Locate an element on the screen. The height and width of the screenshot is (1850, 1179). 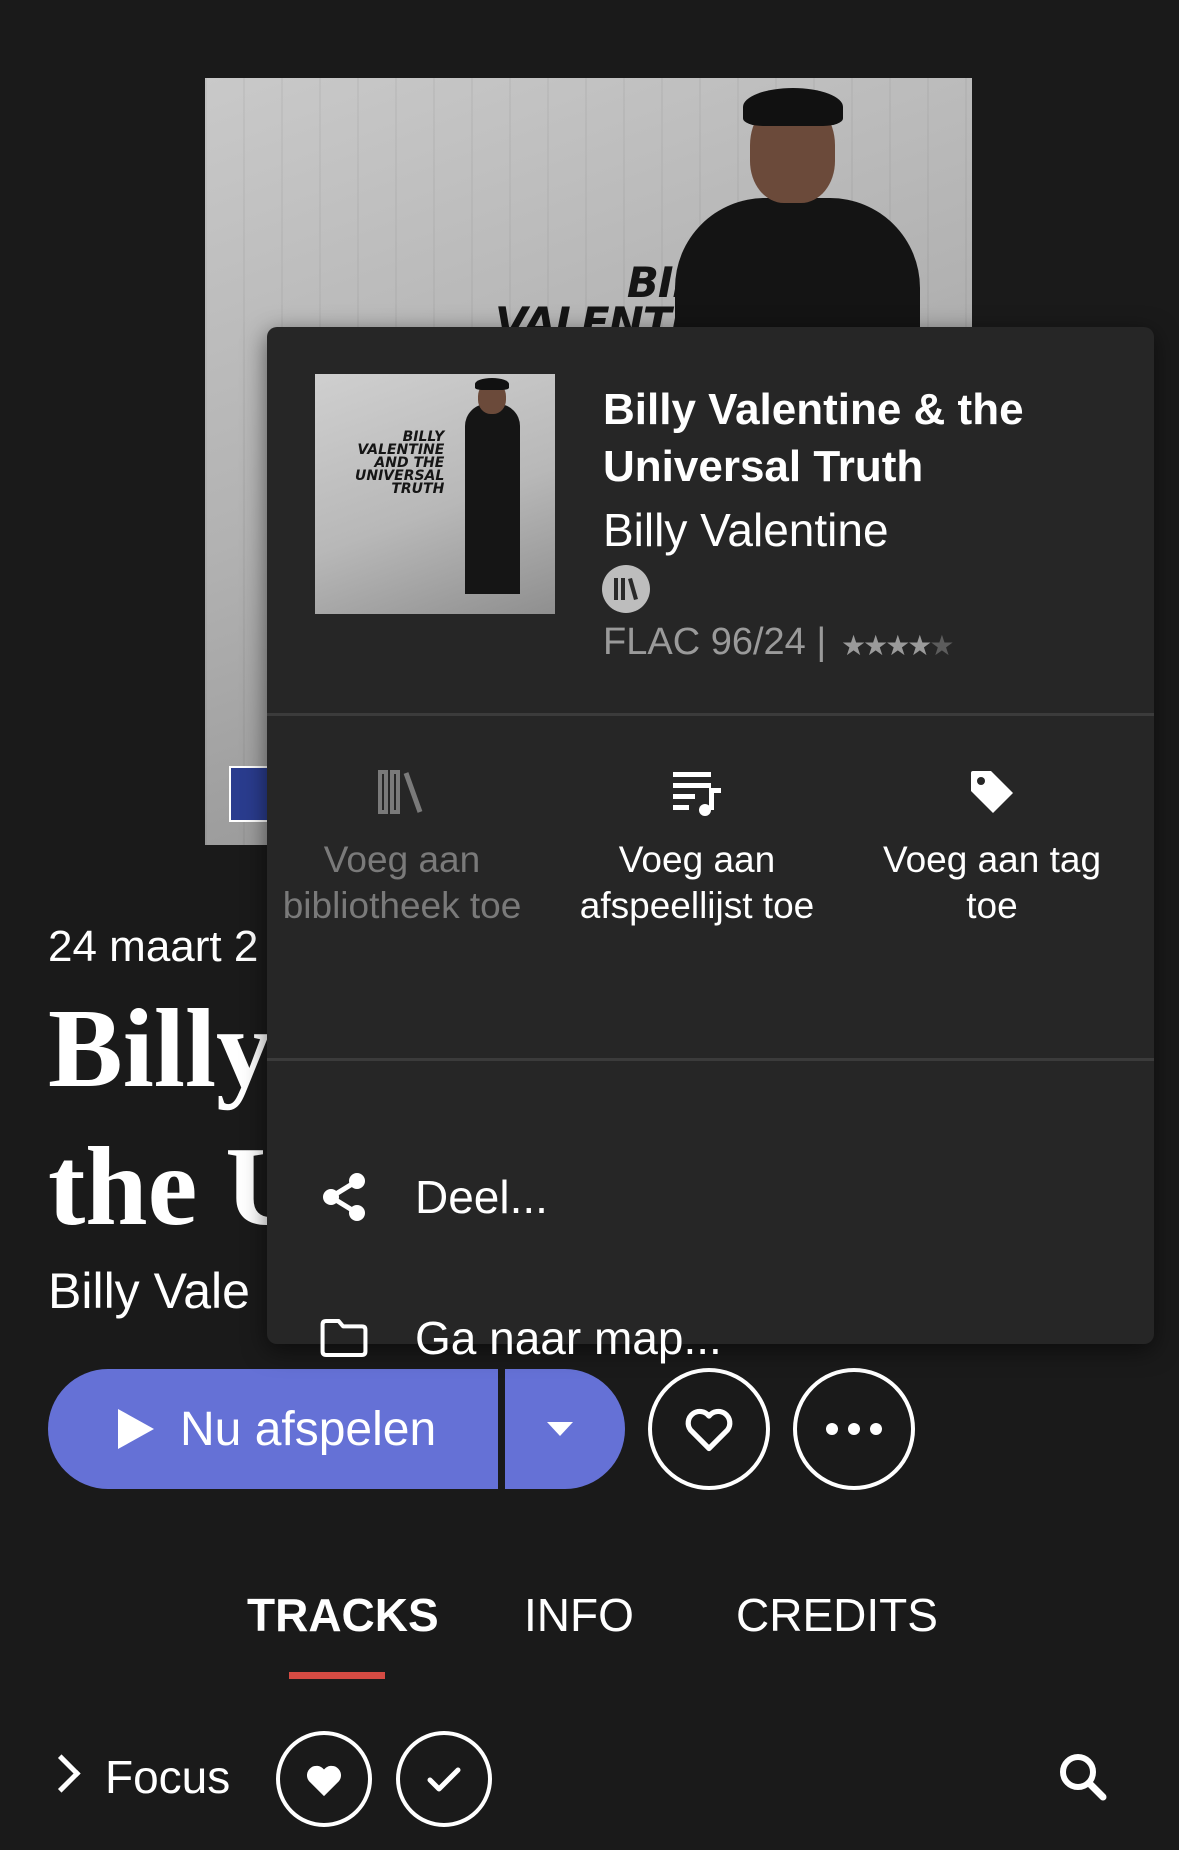
favorites-filter-button is located at coordinates (324, 1779).